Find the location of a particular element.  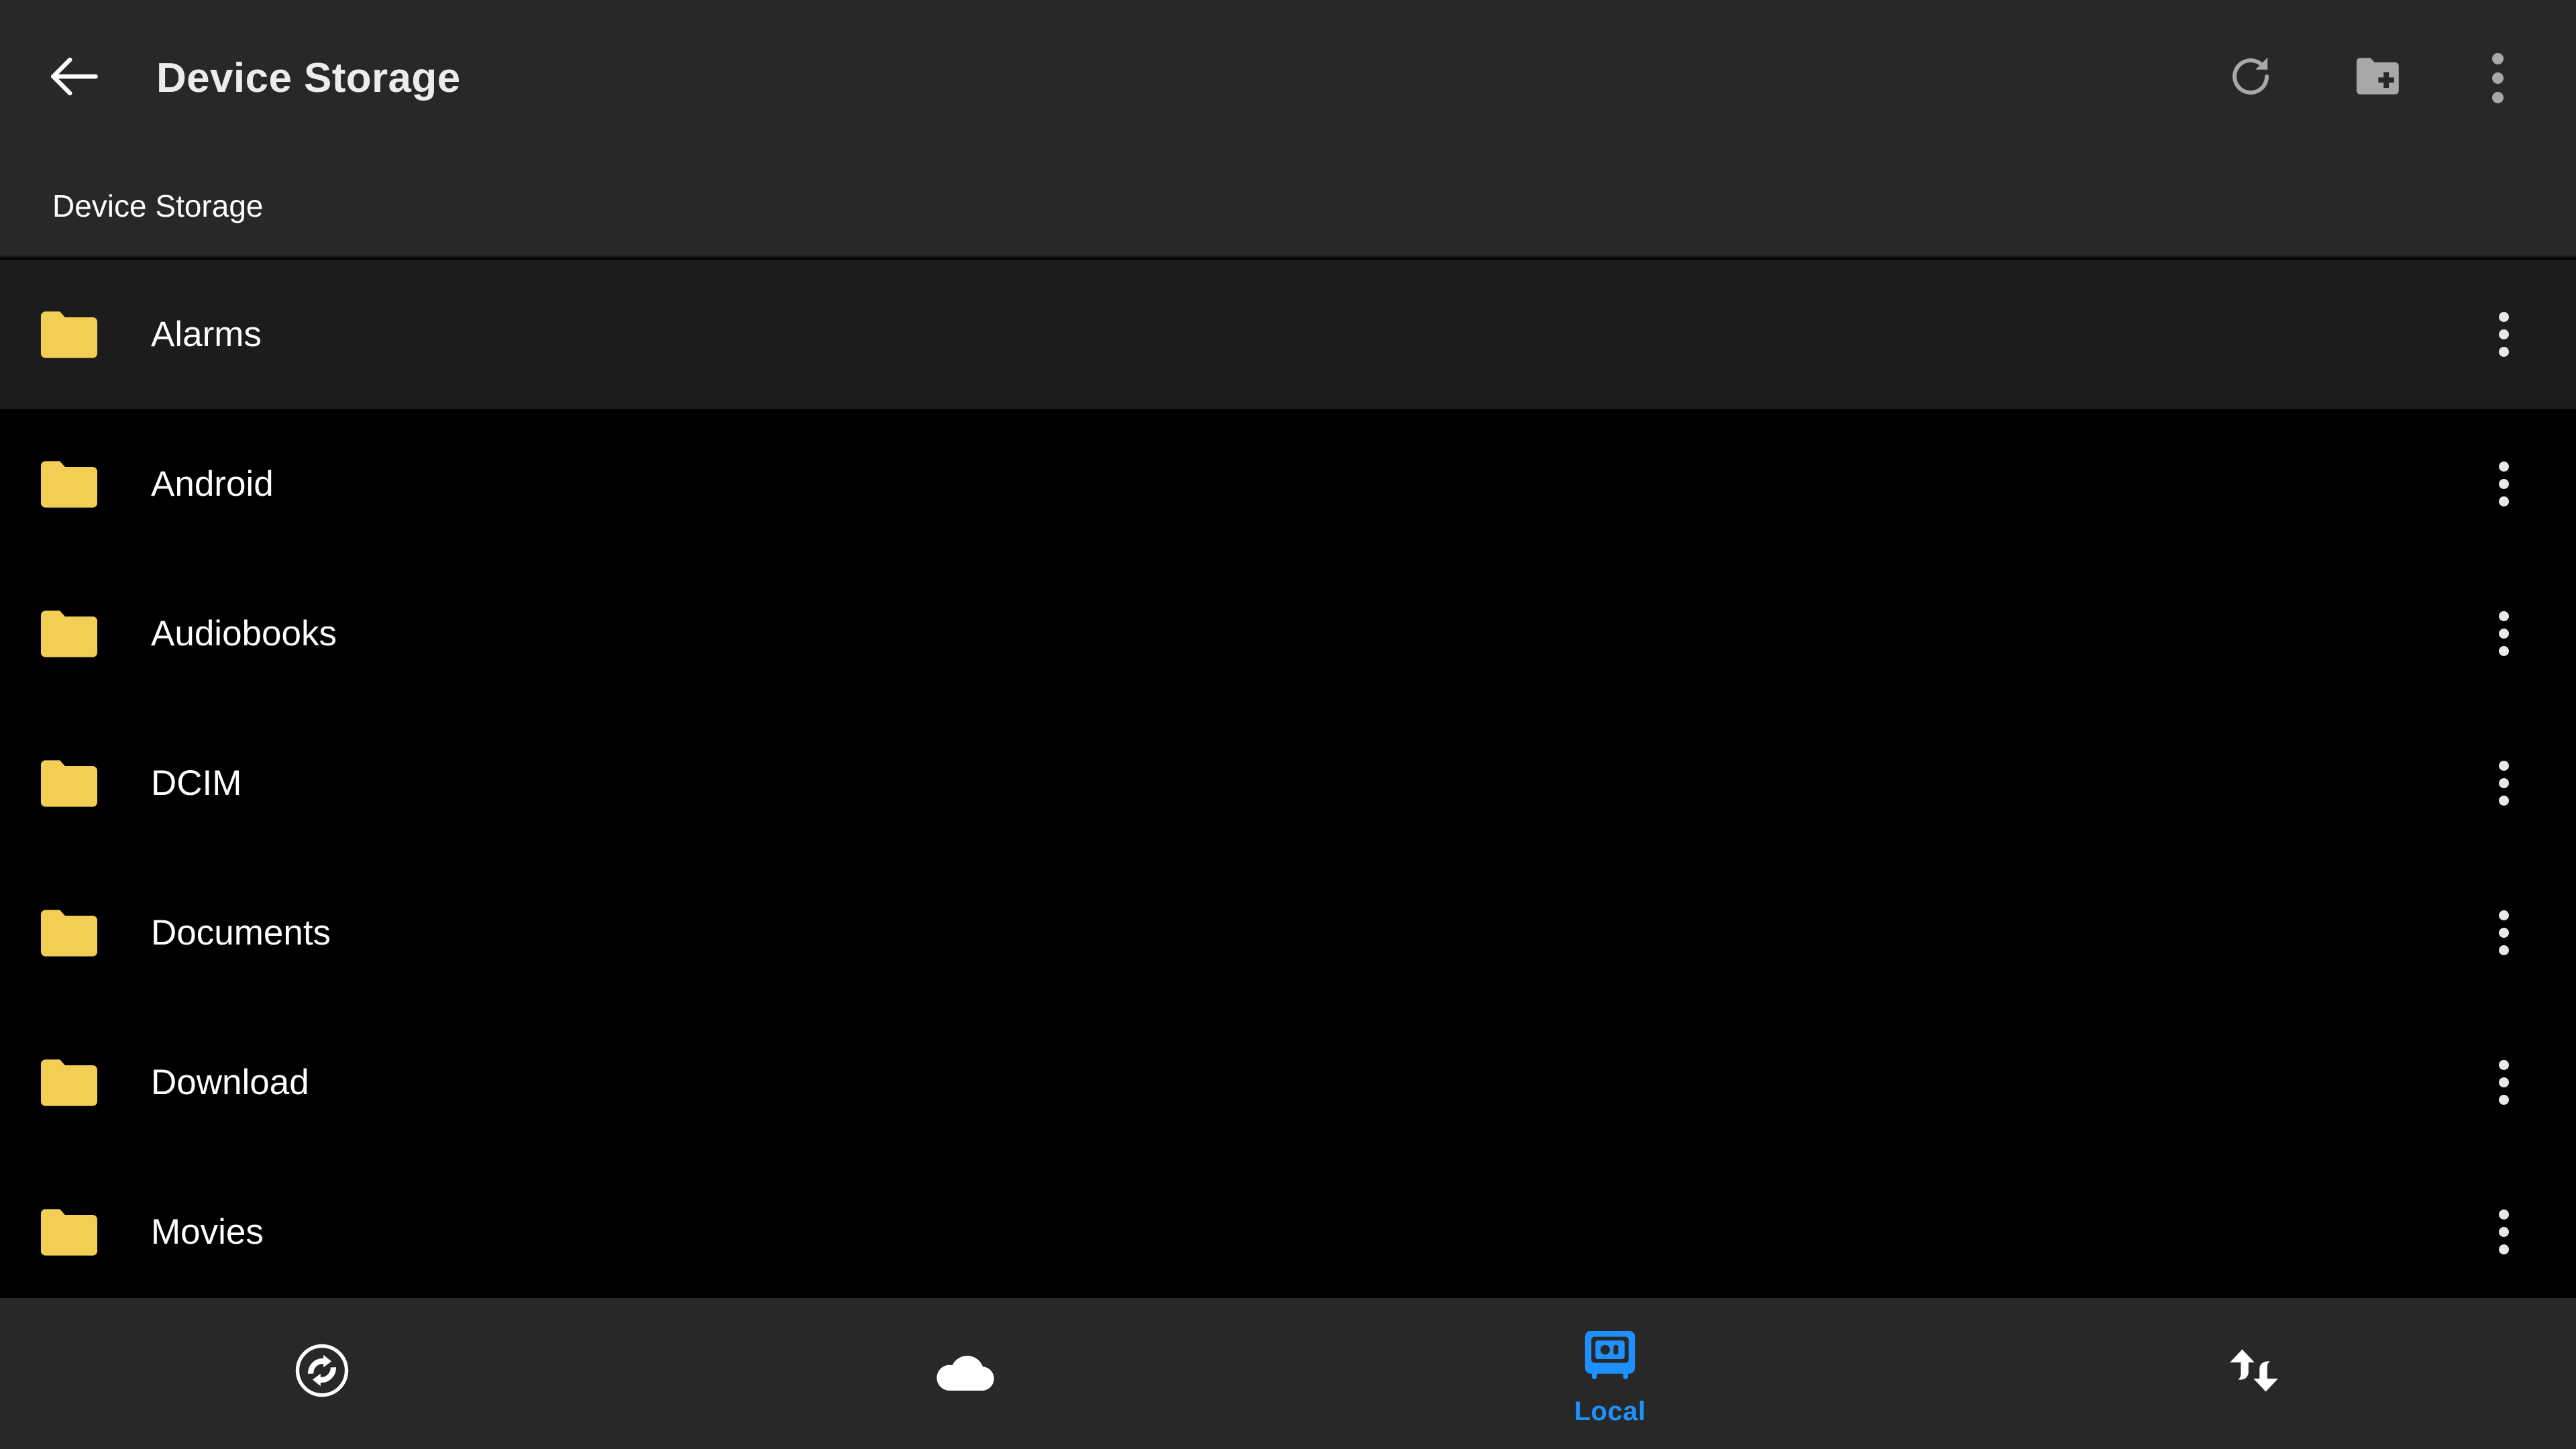

back-button is located at coordinates (73, 78).